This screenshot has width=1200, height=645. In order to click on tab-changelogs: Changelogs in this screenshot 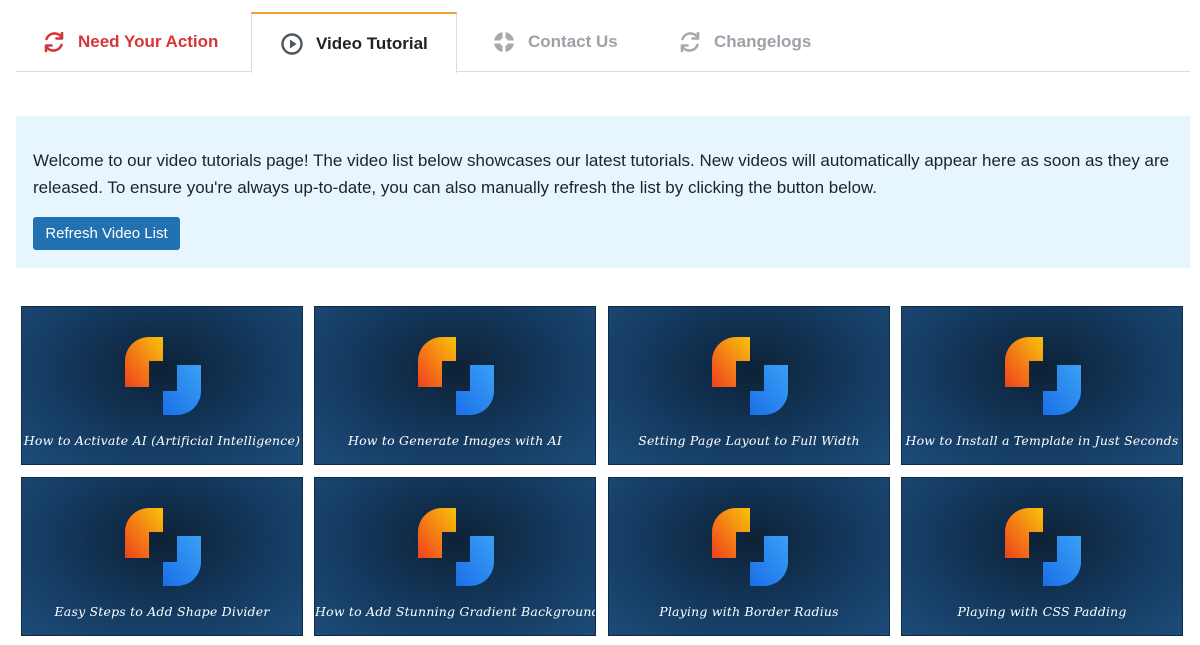, I will do `click(744, 42)`.